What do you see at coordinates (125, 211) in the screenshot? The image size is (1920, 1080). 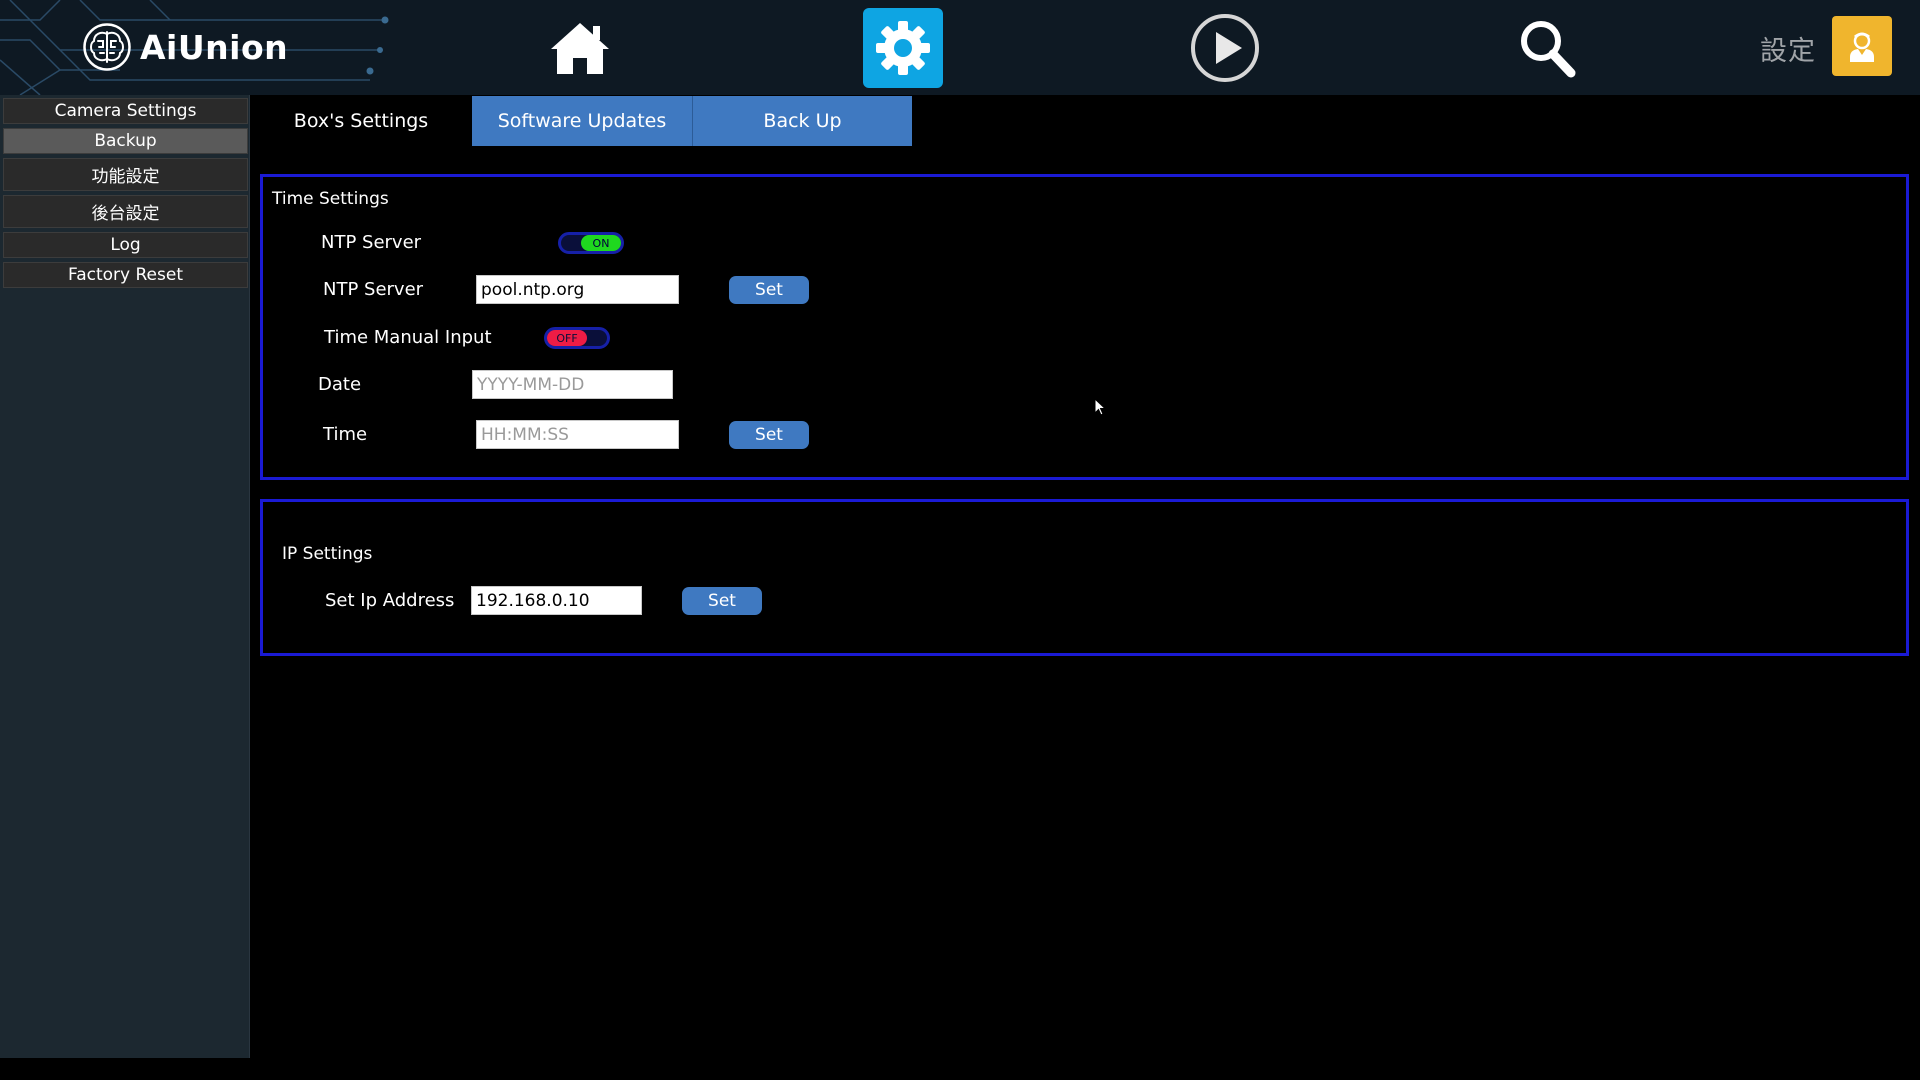 I see `sidebar-item-backend-settings: 後台設定` at bounding box center [125, 211].